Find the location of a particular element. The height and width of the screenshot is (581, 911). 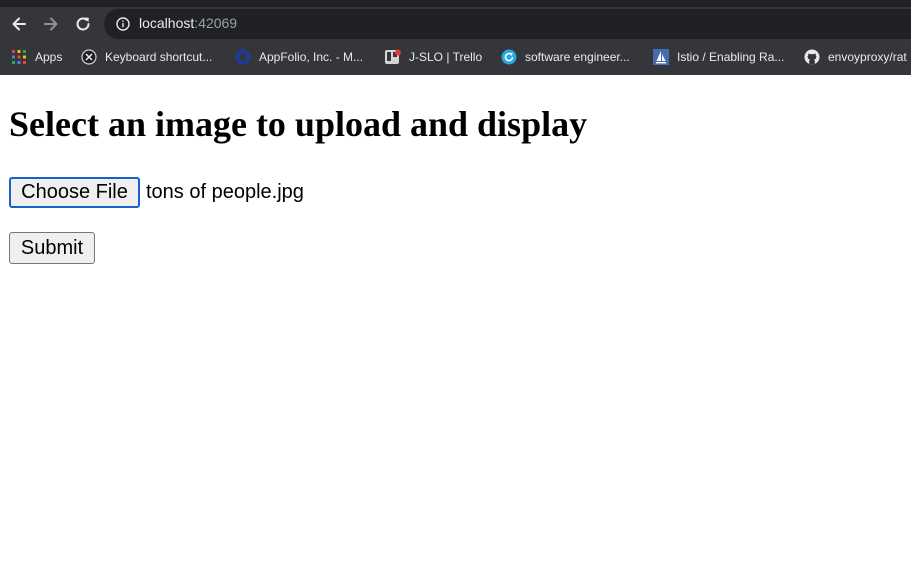

url-text: localhost:42069 is located at coordinates (188, 23).